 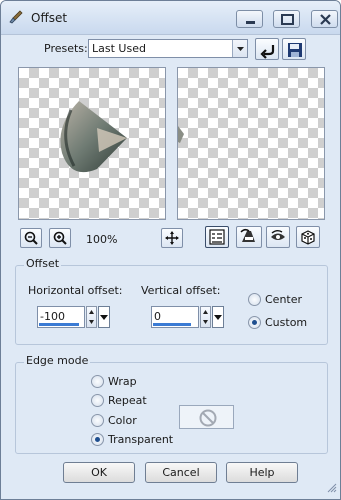 I want to click on horizontal-offset-dropdown, so click(x=104, y=317).